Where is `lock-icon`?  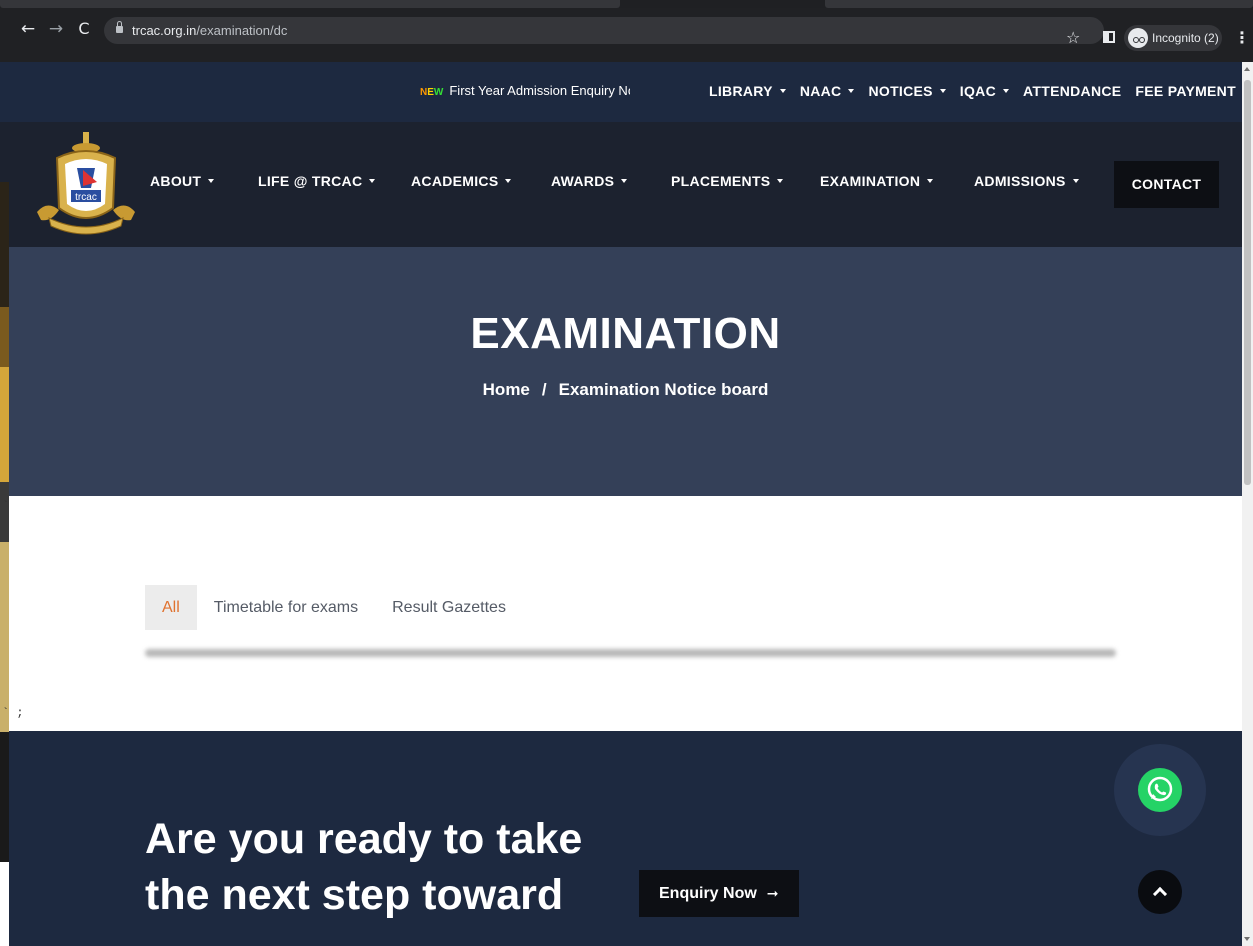 lock-icon is located at coordinates (119, 27).